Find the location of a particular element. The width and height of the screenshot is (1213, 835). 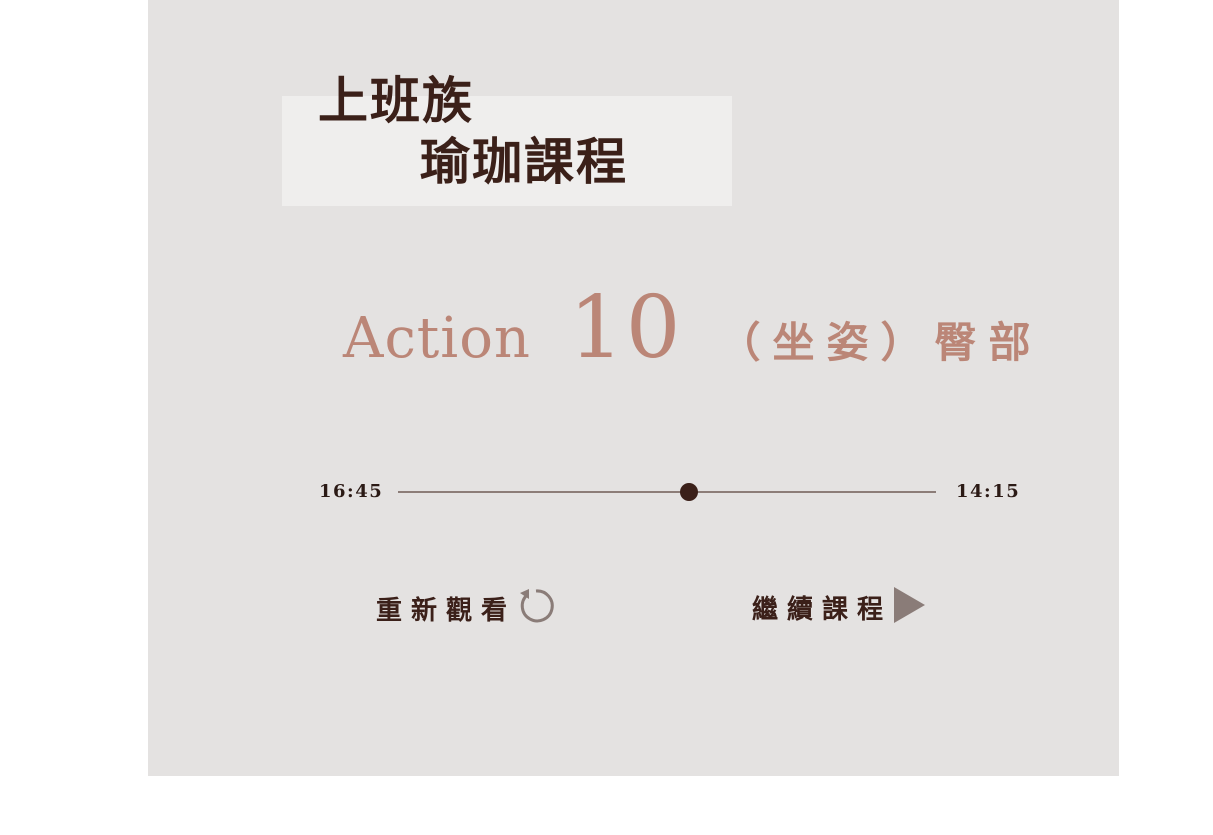

continue-button: 繼續課程 is located at coordinates (839, 607).